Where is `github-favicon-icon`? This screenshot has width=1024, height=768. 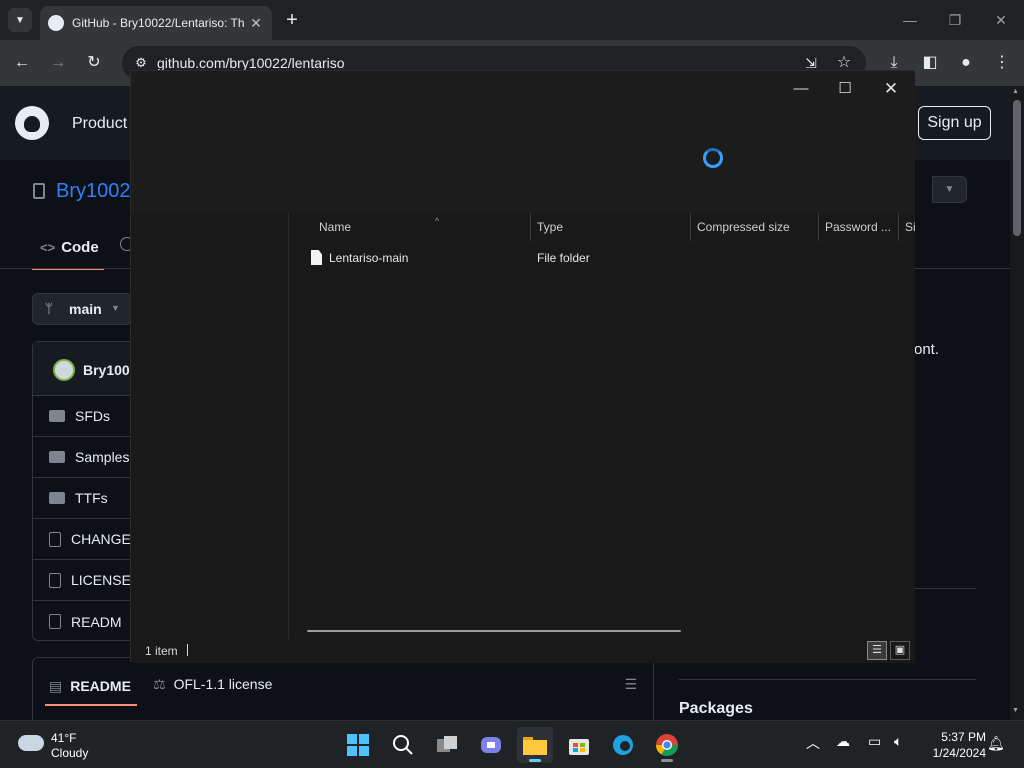
github-favicon-icon is located at coordinates (56, 23).